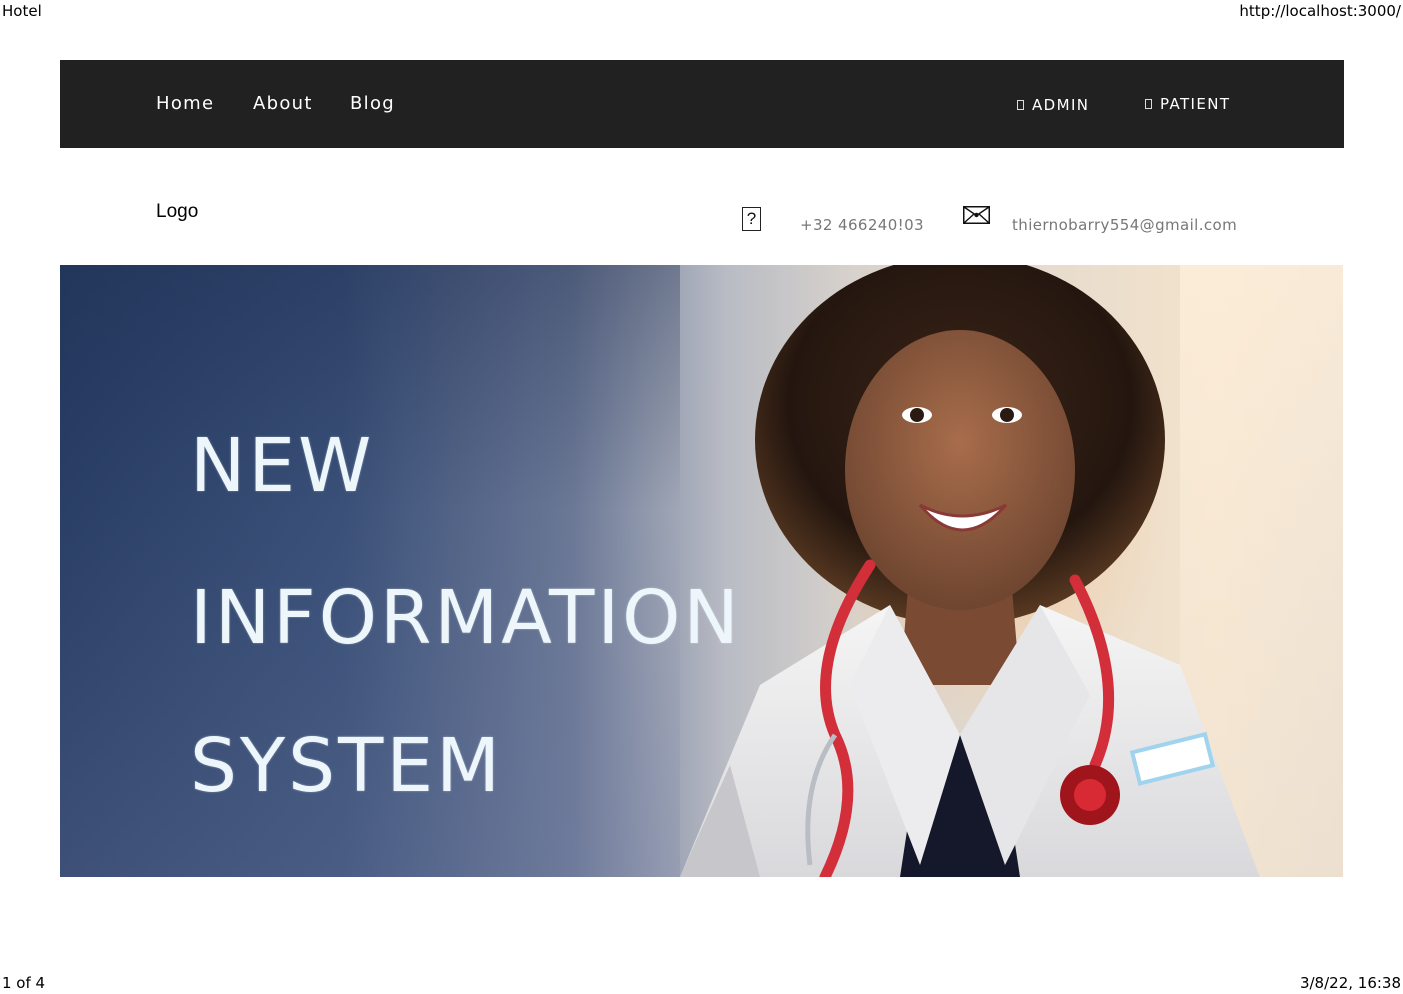 The height and width of the screenshot is (994, 1403). I want to click on email-address: thiernobarry554@gmail.com, so click(1125, 225).